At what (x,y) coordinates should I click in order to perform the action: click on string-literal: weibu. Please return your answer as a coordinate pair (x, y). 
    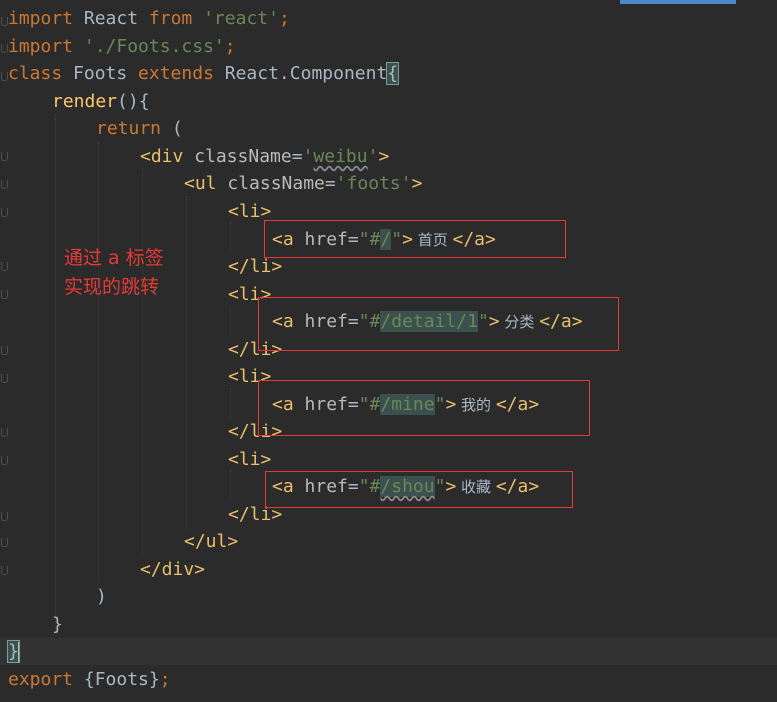
    Looking at the image, I should click on (340, 156).